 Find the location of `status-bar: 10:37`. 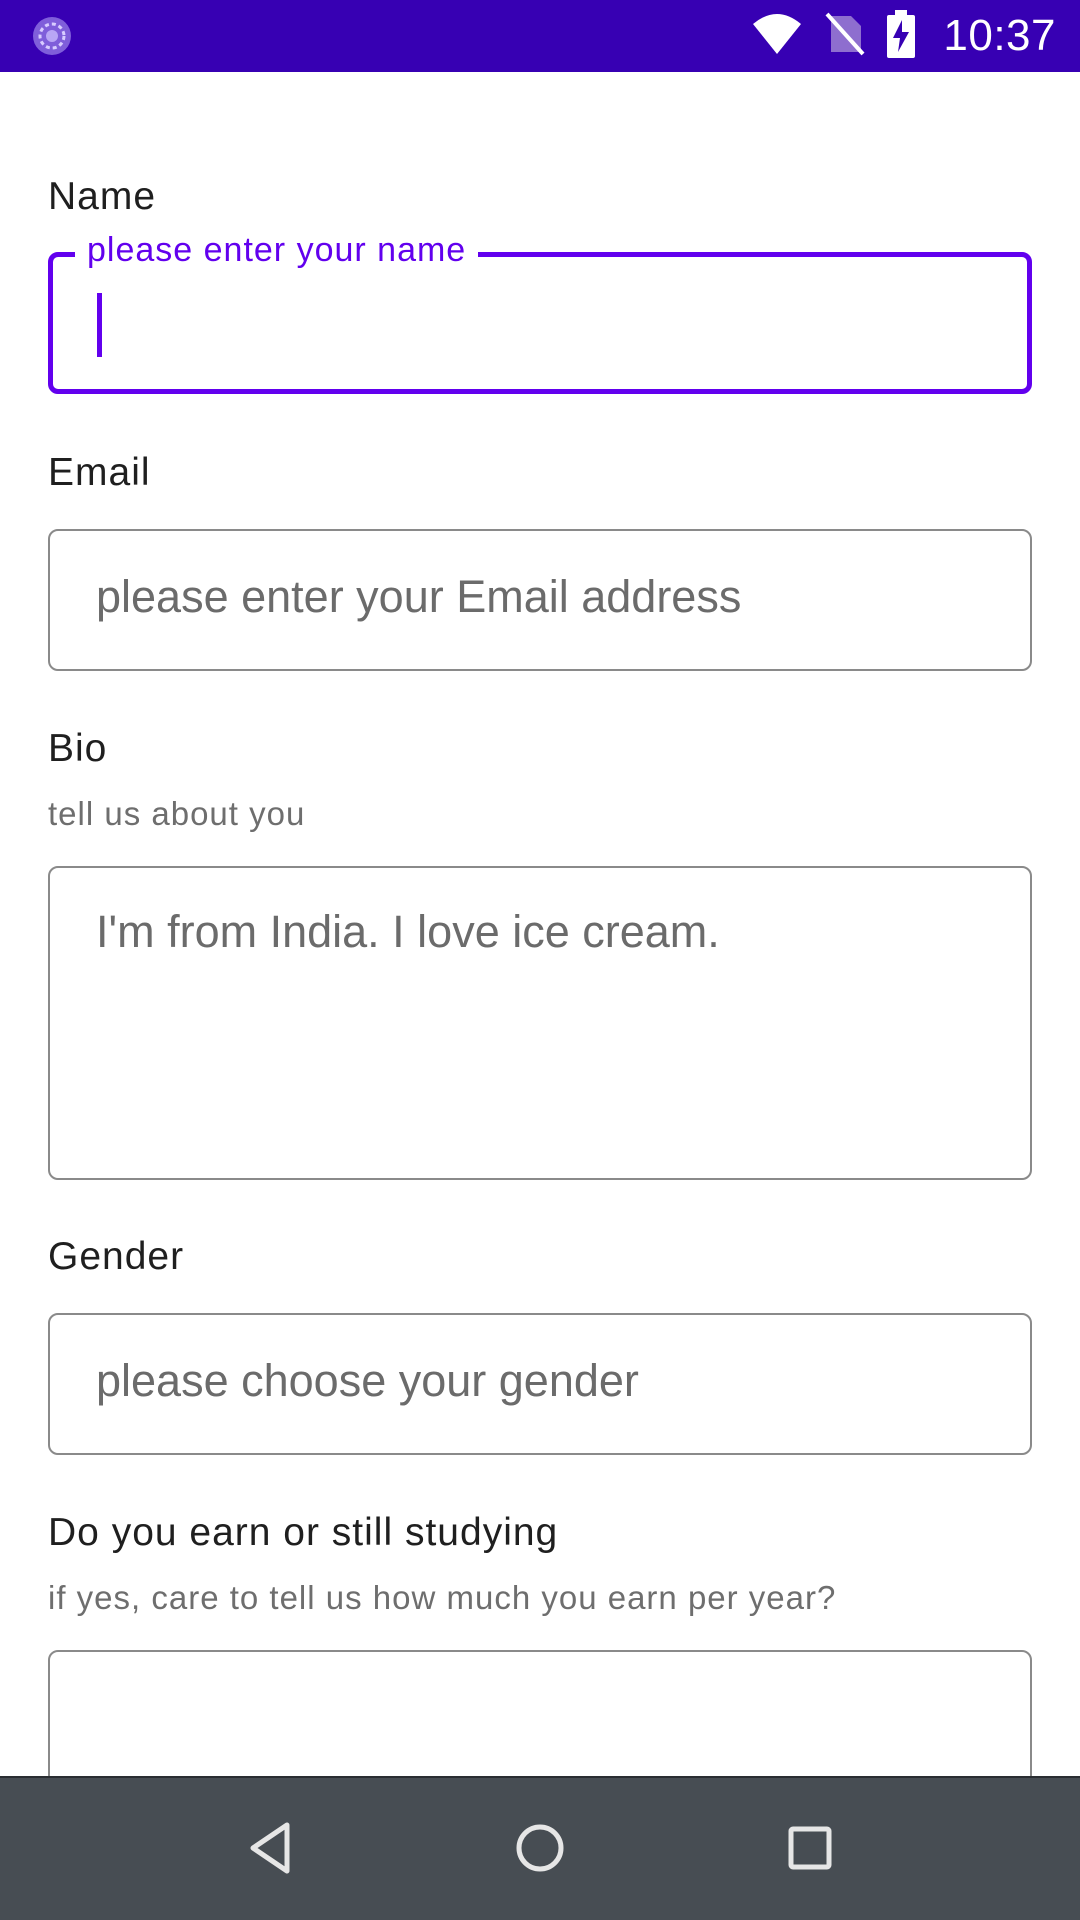

status-bar: 10:37 is located at coordinates (540, 36).